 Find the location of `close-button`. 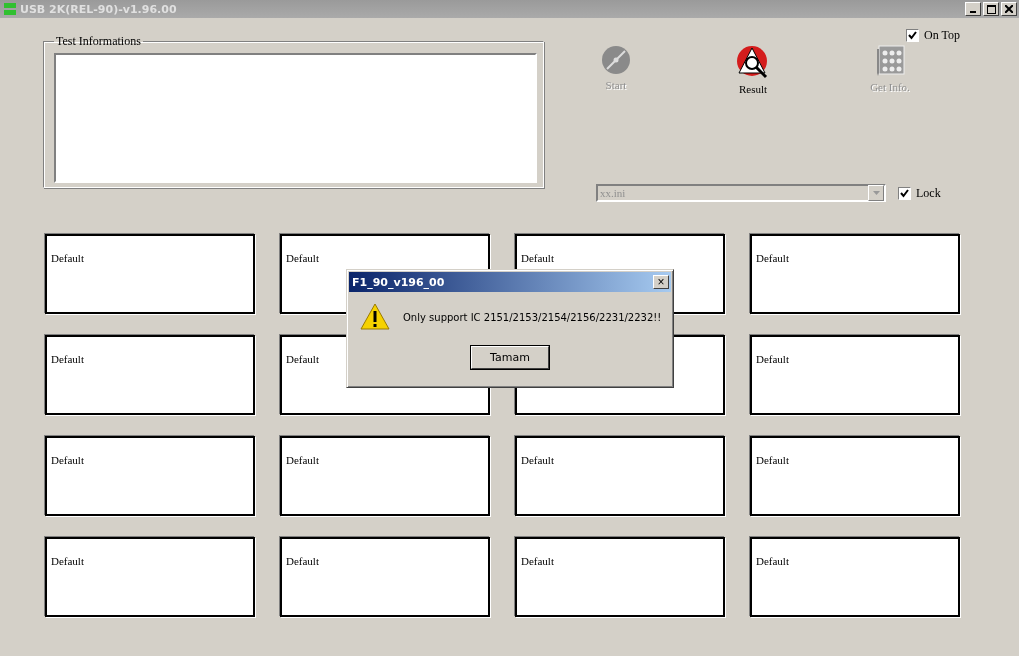

close-button is located at coordinates (1009, 9).